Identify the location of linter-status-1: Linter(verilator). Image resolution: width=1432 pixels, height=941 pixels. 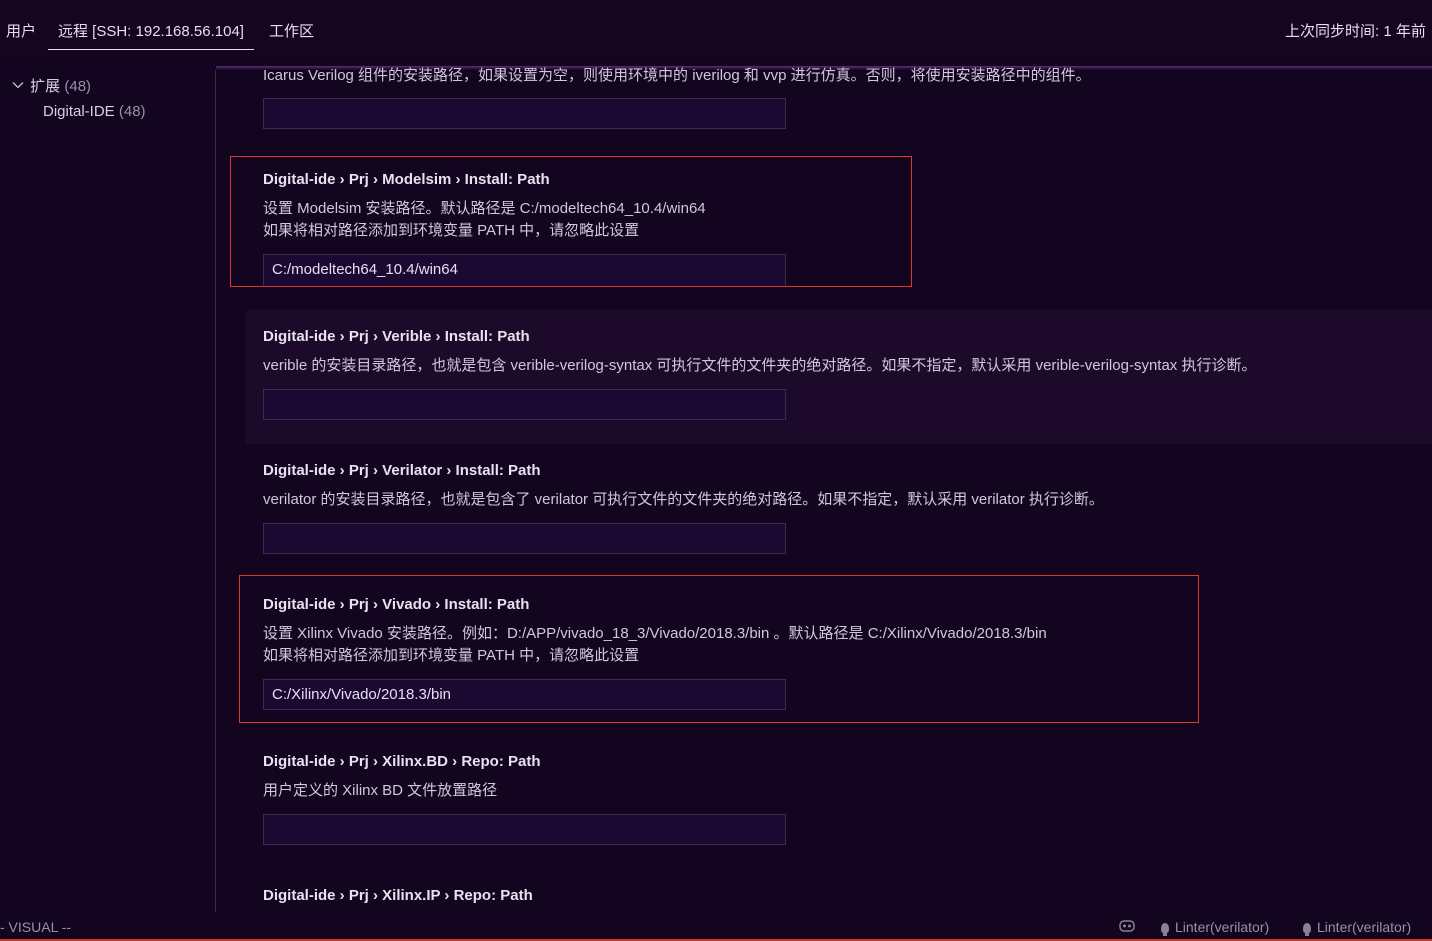
(1215, 927).